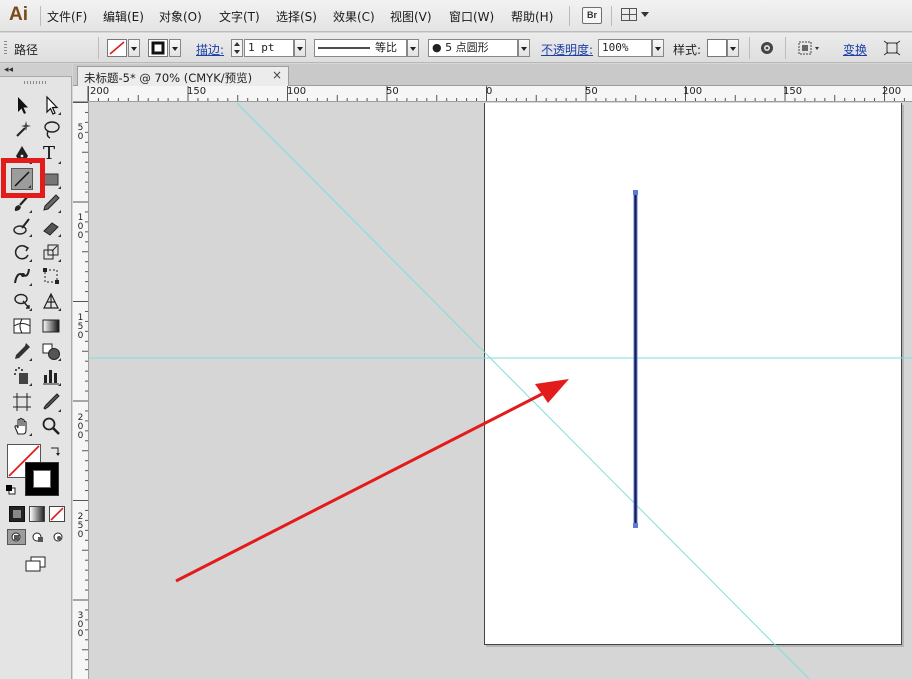  I want to click on blob-brush-tool, so click(22, 227).